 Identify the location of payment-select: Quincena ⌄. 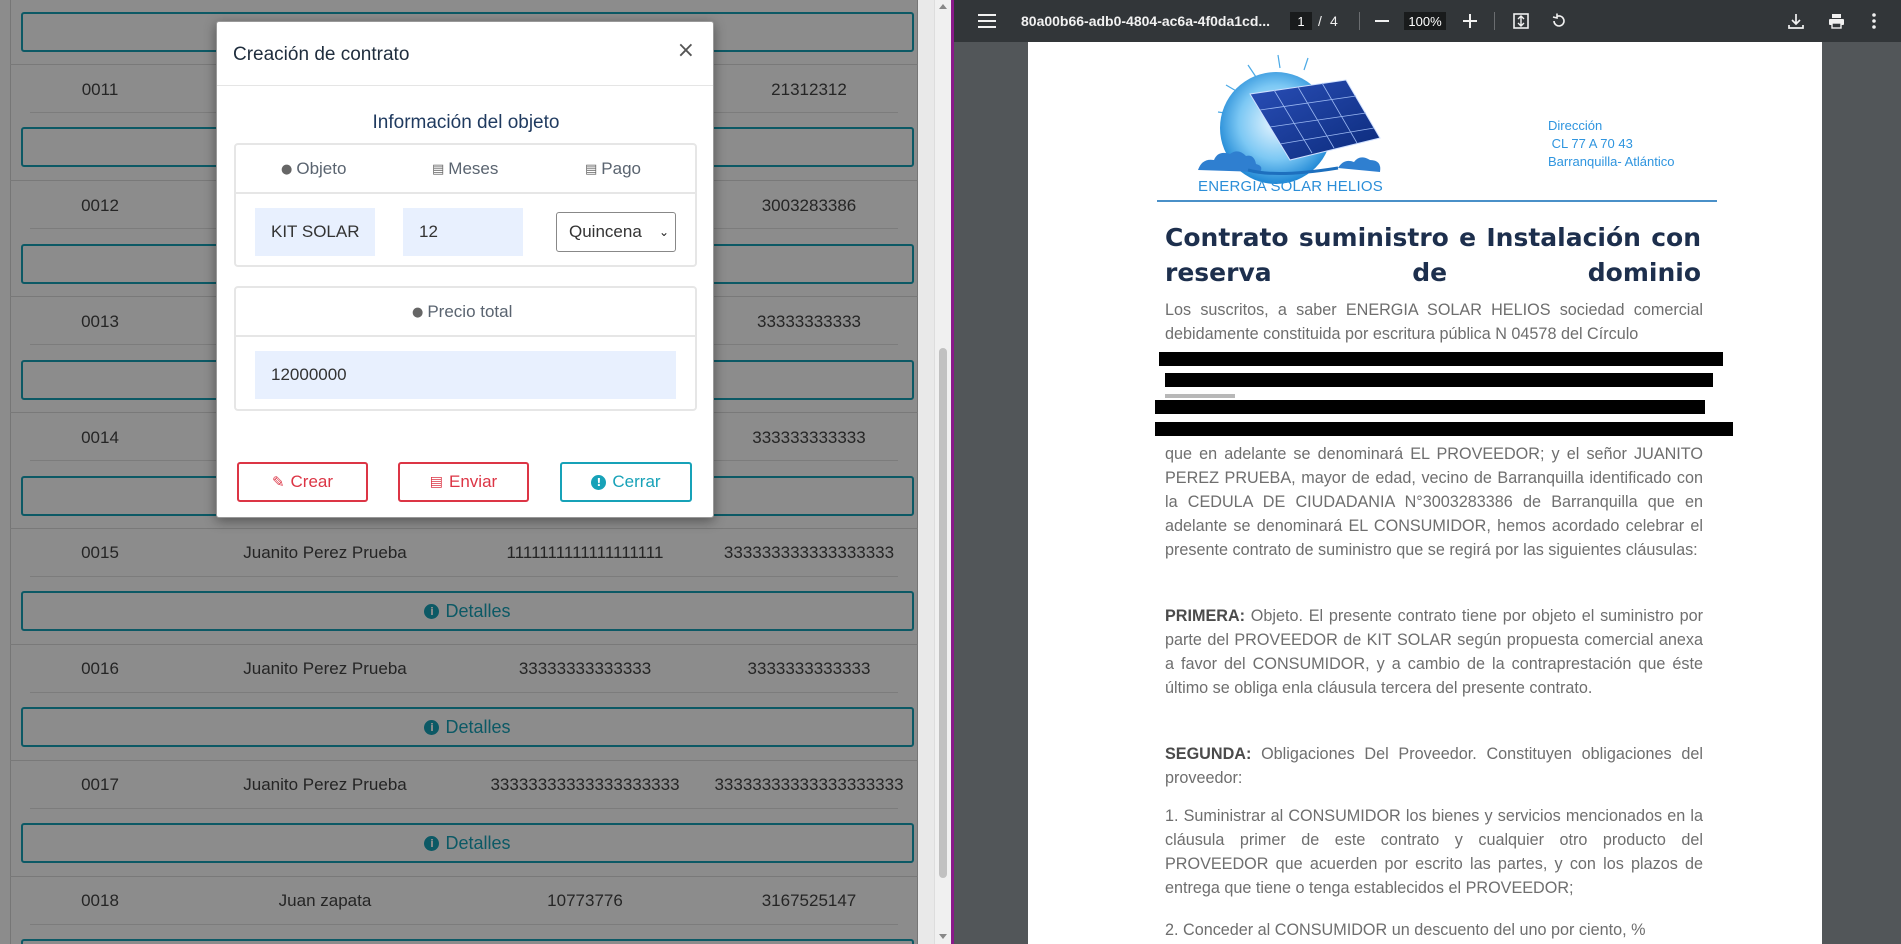
(616, 232).